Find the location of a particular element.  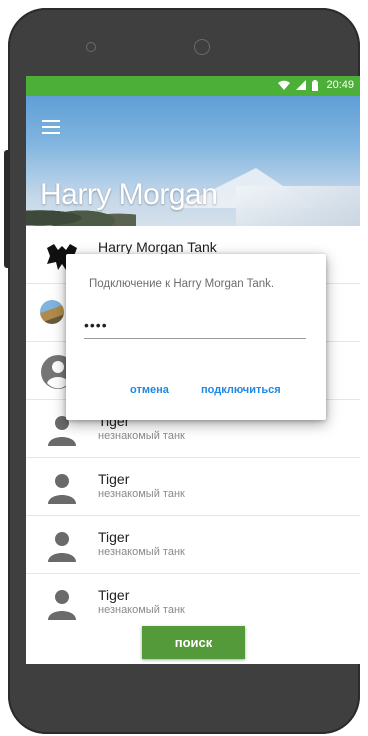

password-field: •••• is located at coordinates (195, 327).